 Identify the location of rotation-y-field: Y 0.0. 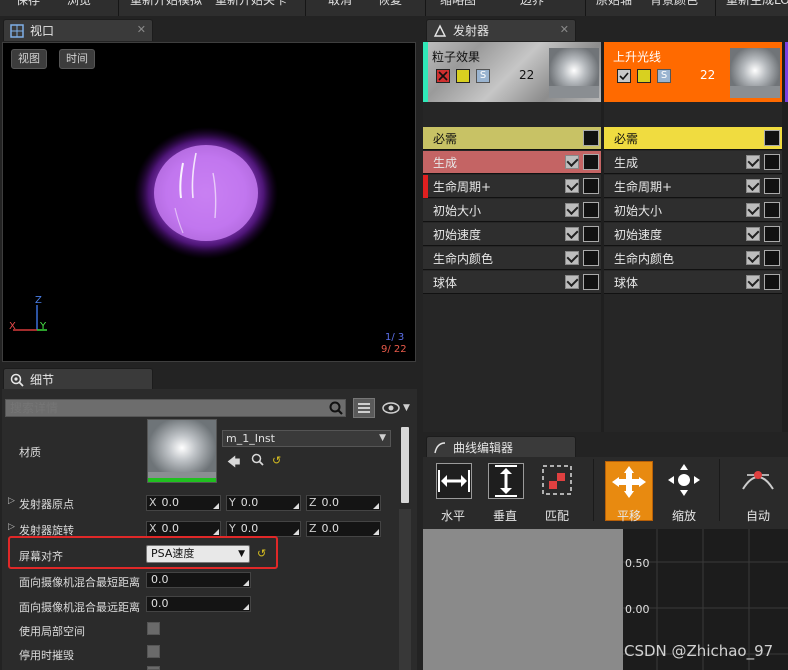
(263, 529).